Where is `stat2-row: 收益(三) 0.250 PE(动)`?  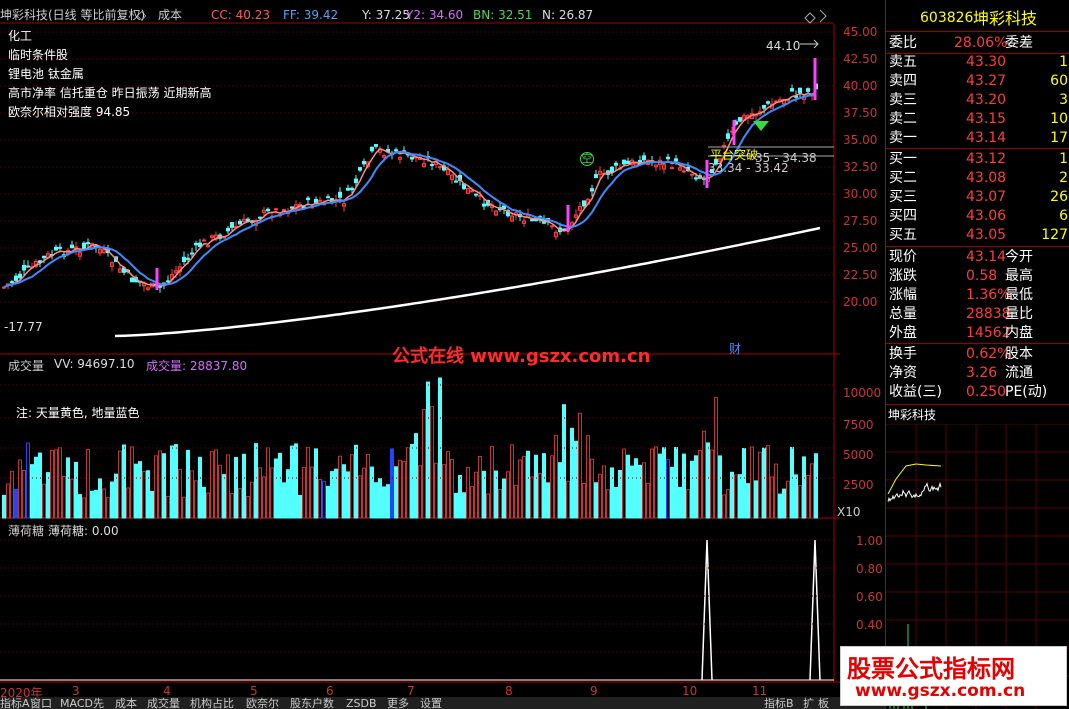
stat2-row: 收益(三) 0.250 PE(动) is located at coordinates (977, 392).